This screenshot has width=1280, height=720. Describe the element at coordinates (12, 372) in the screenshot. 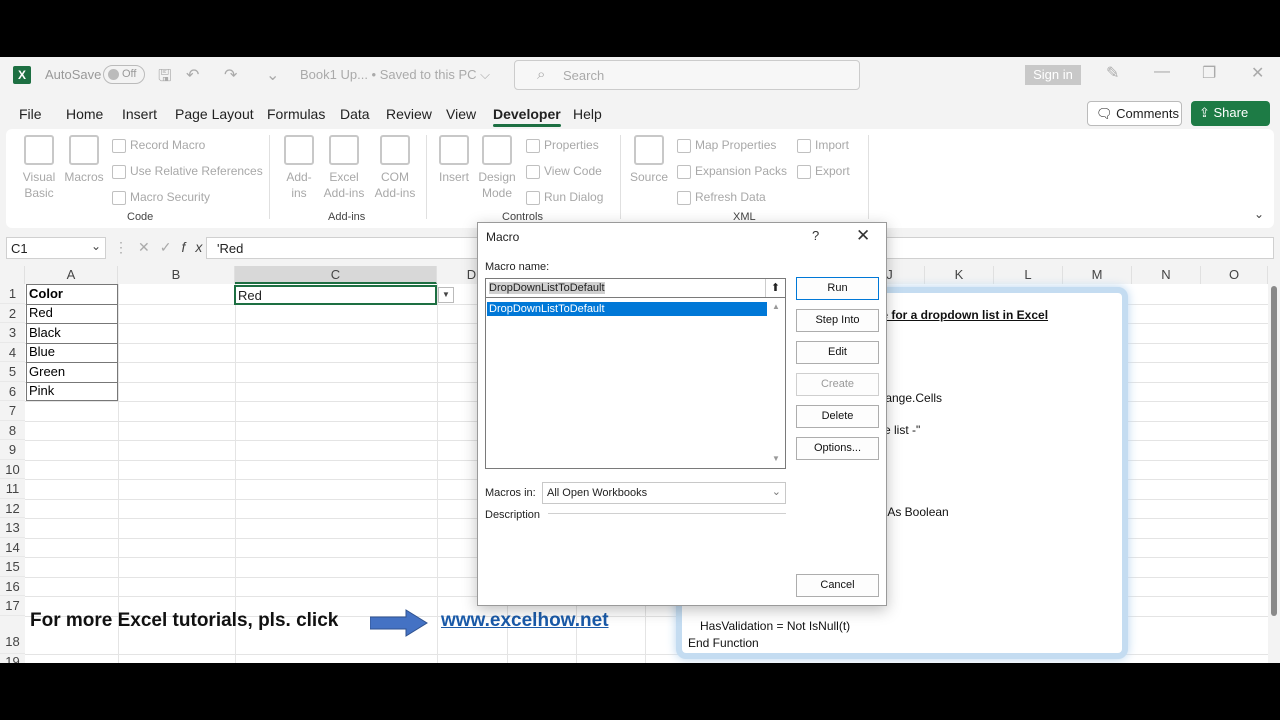

I see `row-header-5: 5` at that location.